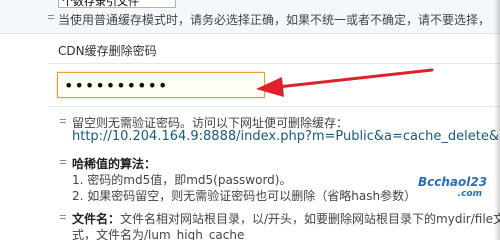 The image size is (500, 240). What do you see at coordinates (158, 234) in the screenshot?
I see `filename-note-cont: 式，文件名为/lum_high_cache` at bounding box center [158, 234].